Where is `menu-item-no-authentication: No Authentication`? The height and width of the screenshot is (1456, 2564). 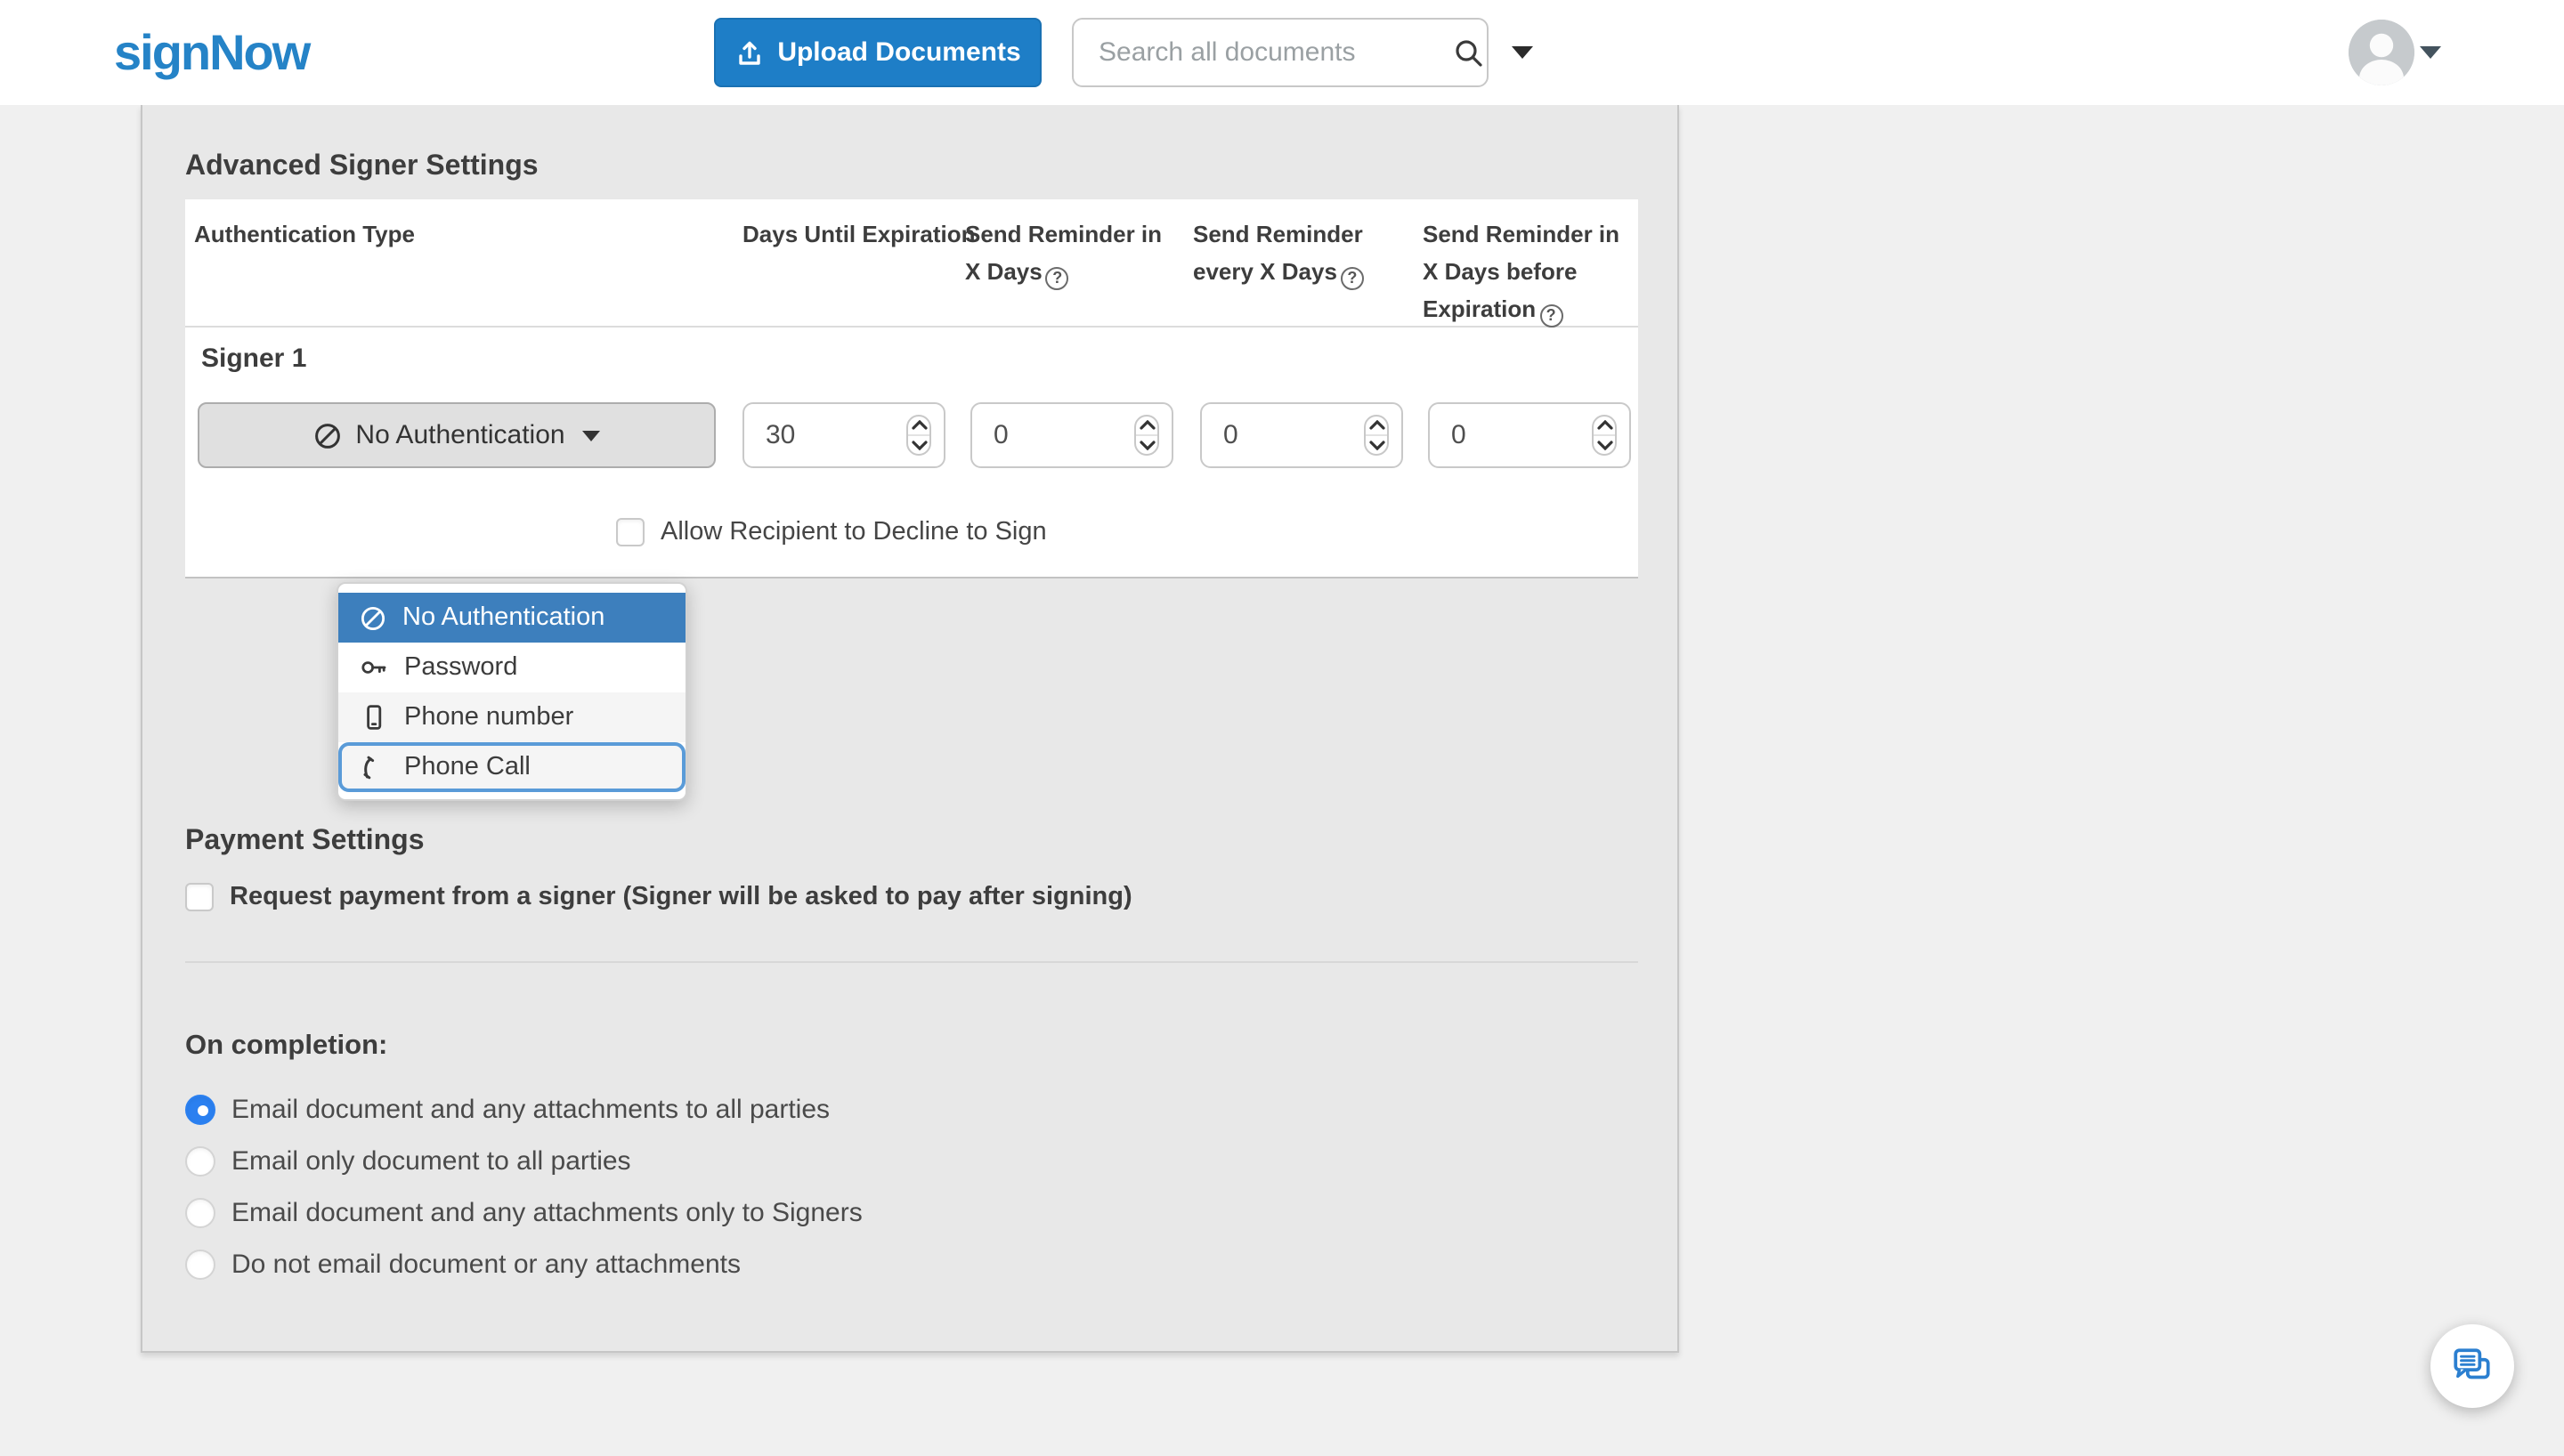 menu-item-no-authentication: No Authentication is located at coordinates (512, 618).